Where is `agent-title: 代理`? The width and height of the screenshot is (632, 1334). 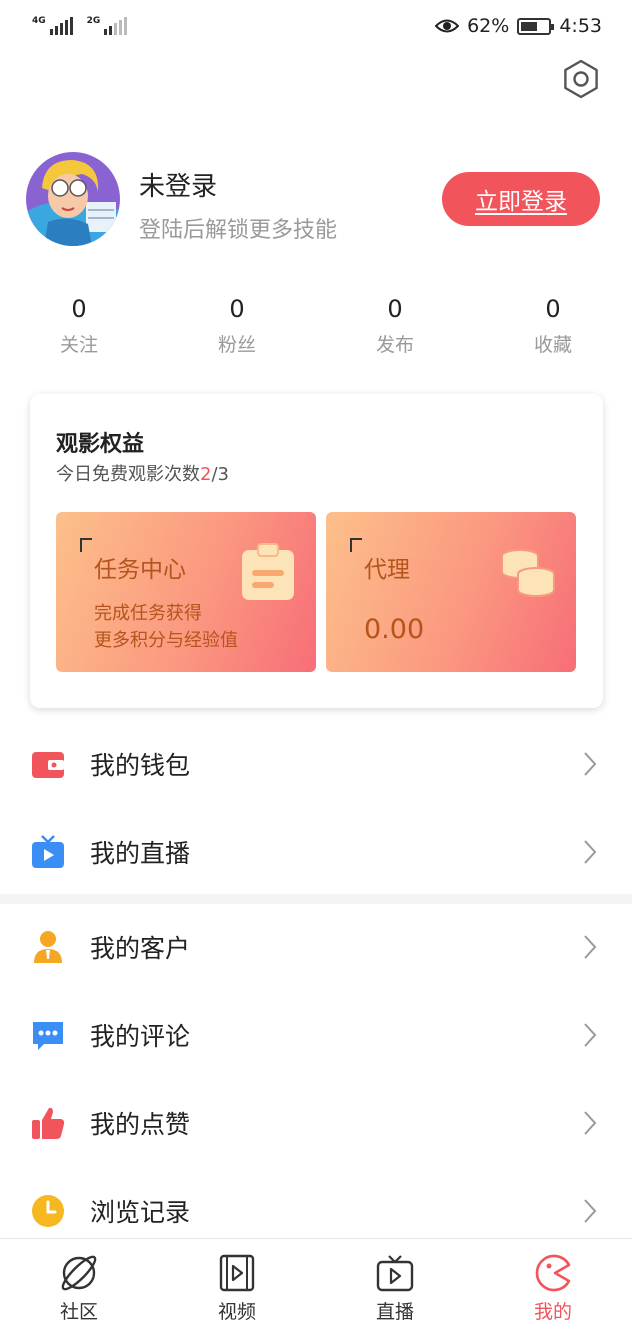 agent-title: 代理 is located at coordinates (387, 570).